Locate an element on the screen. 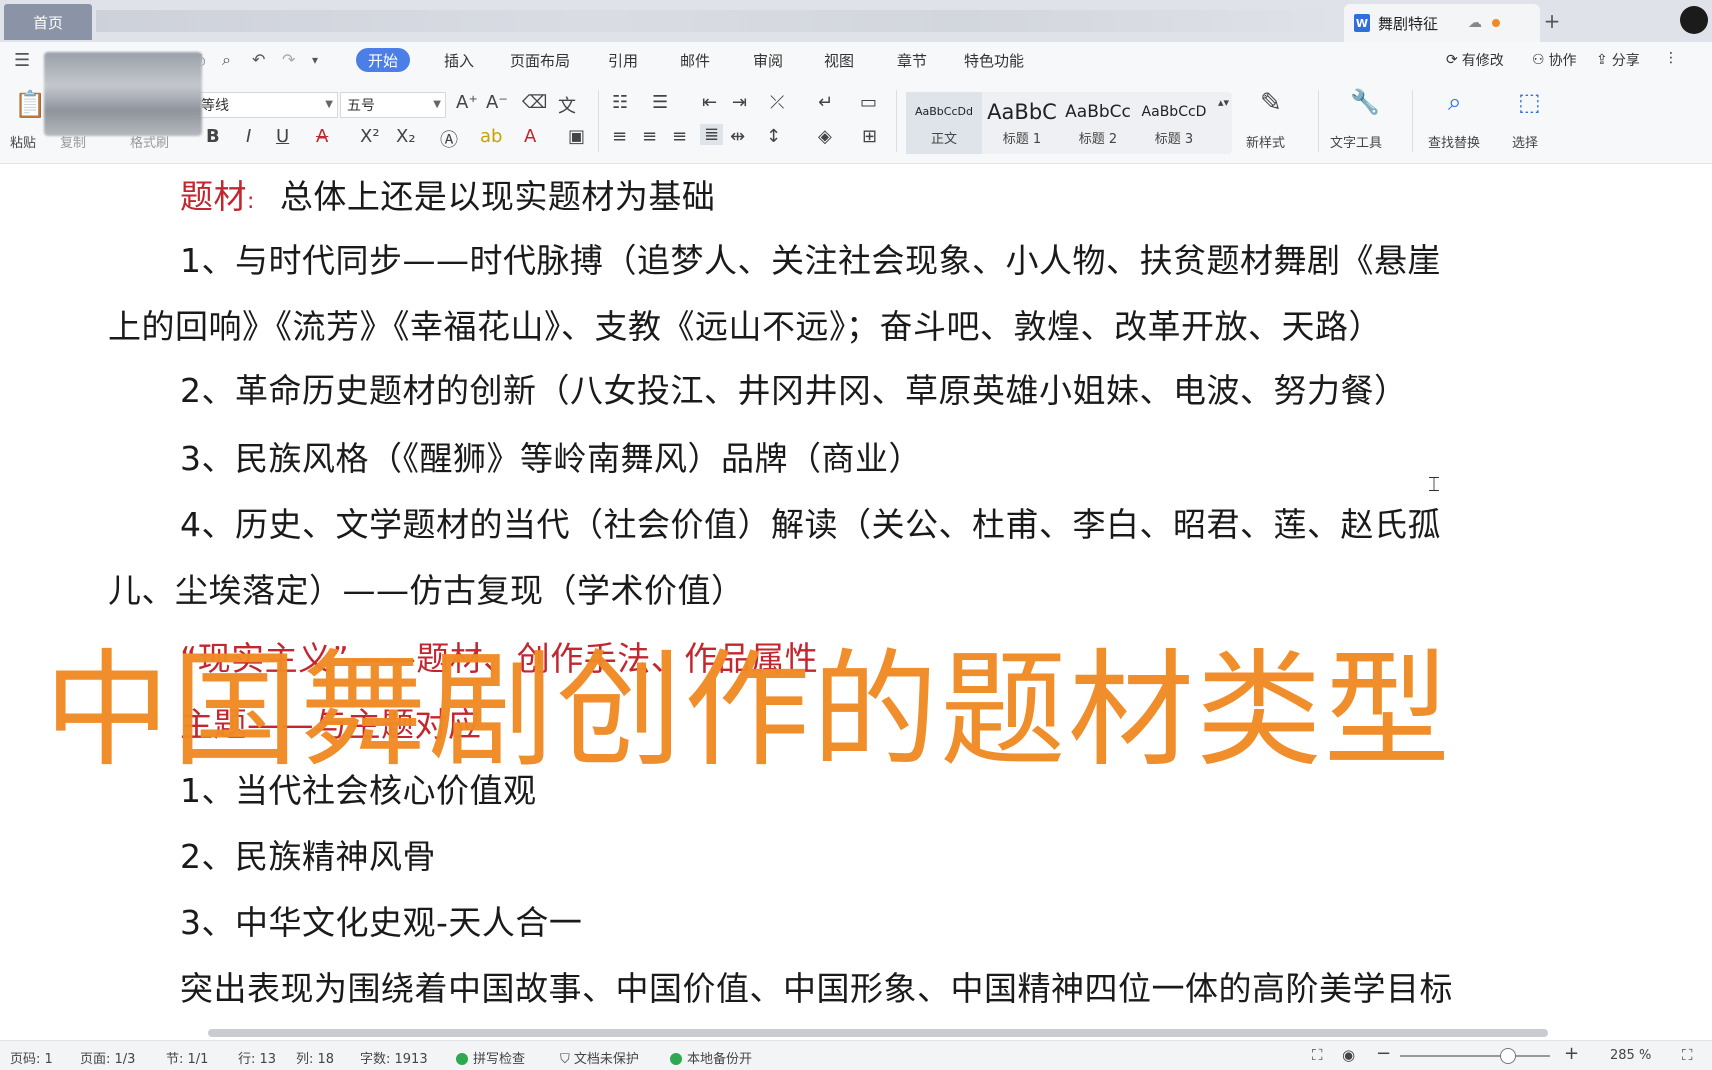  tab-features: 特色功能 is located at coordinates (994, 60).